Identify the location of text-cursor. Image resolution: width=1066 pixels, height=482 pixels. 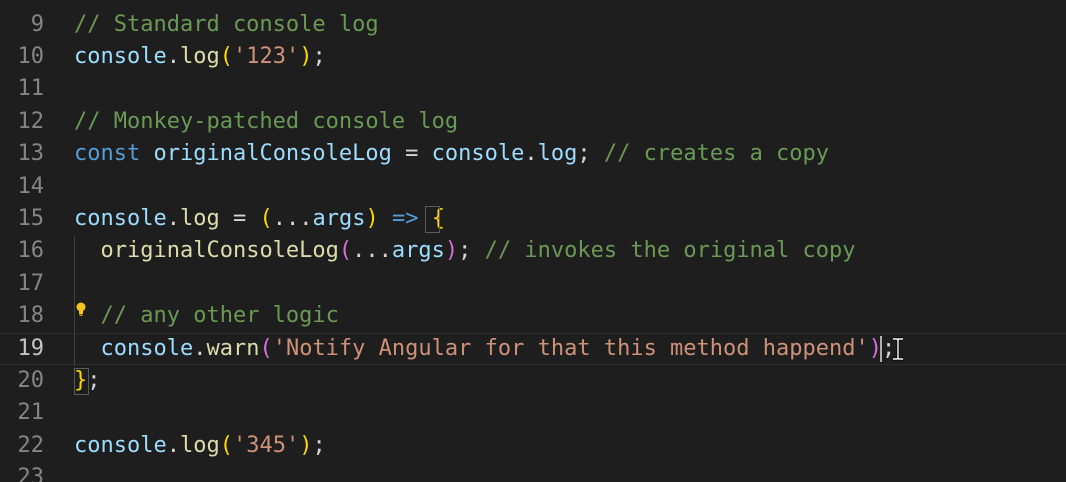
(881, 349).